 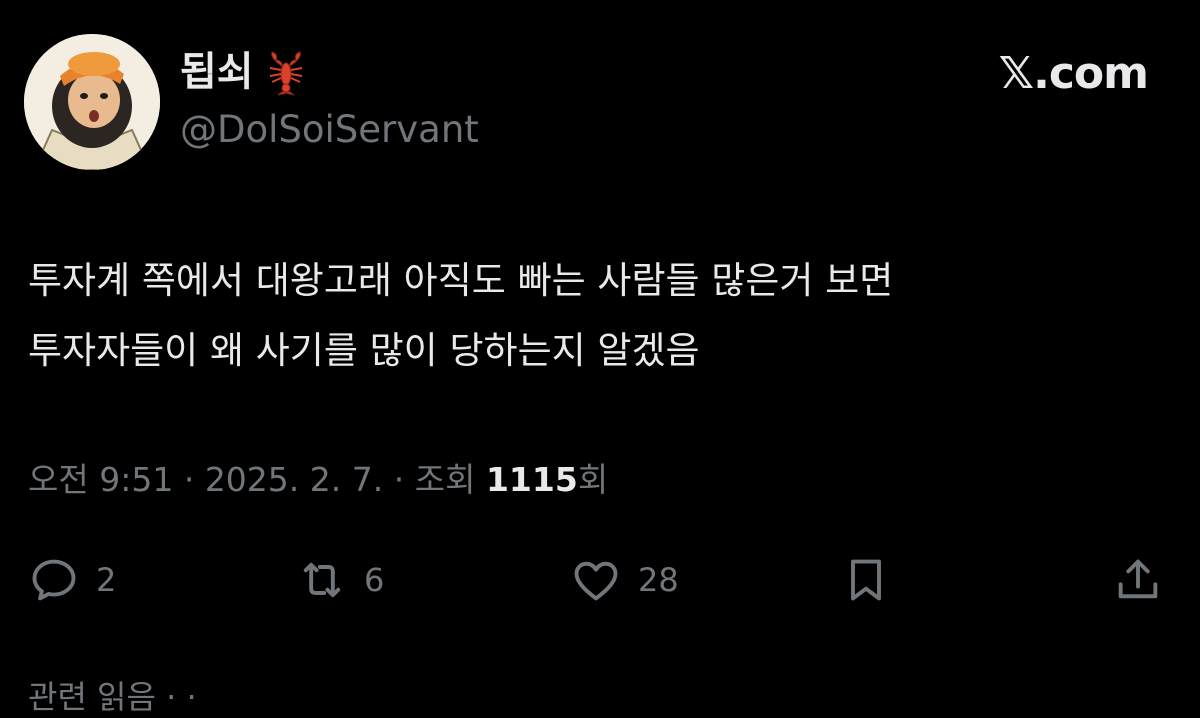 What do you see at coordinates (658, 580) in the screenshot?
I see `like-count: 28` at bounding box center [658, 580].